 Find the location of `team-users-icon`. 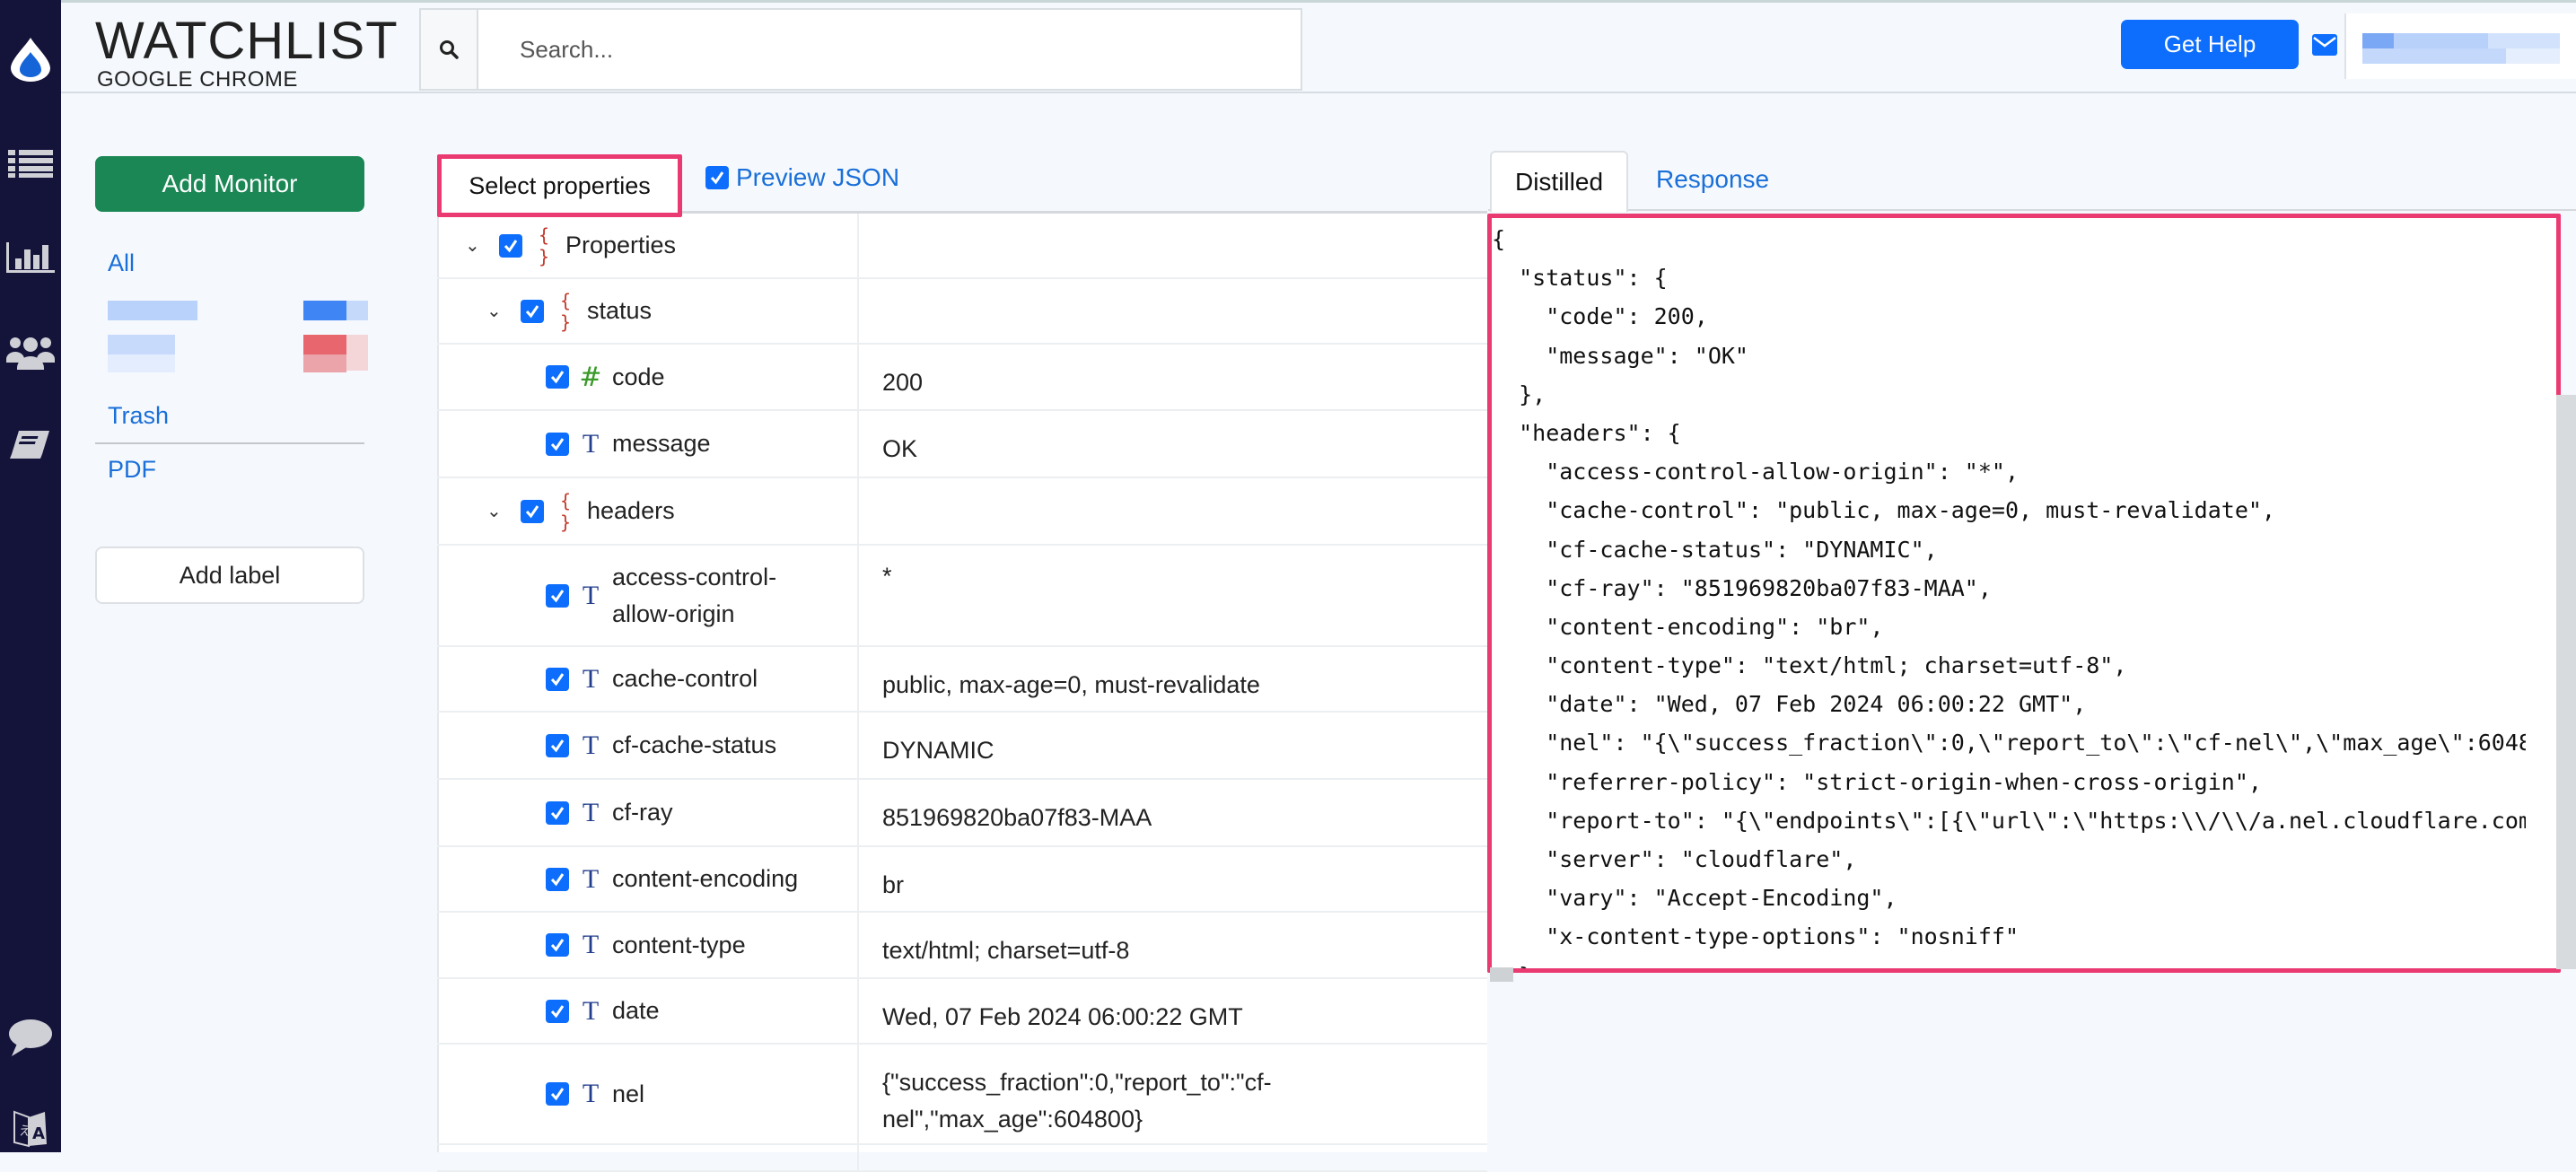

team-users-icon is located at coordinates (30, 352).